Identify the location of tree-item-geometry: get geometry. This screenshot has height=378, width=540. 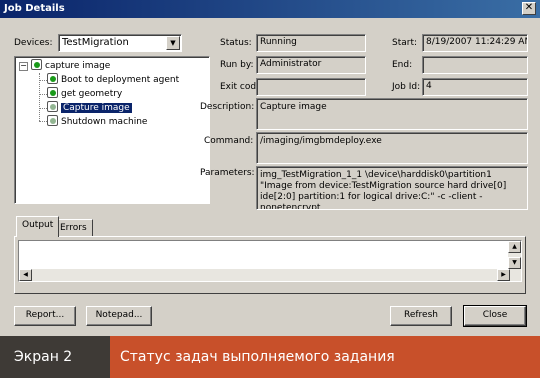
(84, 94).